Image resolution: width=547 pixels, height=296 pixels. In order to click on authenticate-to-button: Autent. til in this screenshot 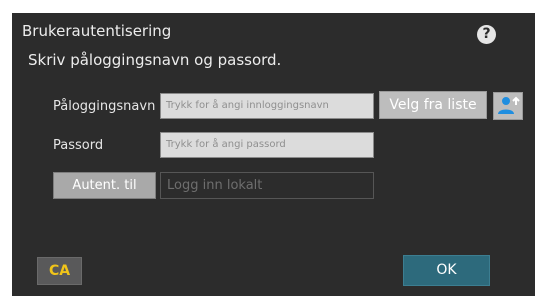, I will do `click(104, 185)`.